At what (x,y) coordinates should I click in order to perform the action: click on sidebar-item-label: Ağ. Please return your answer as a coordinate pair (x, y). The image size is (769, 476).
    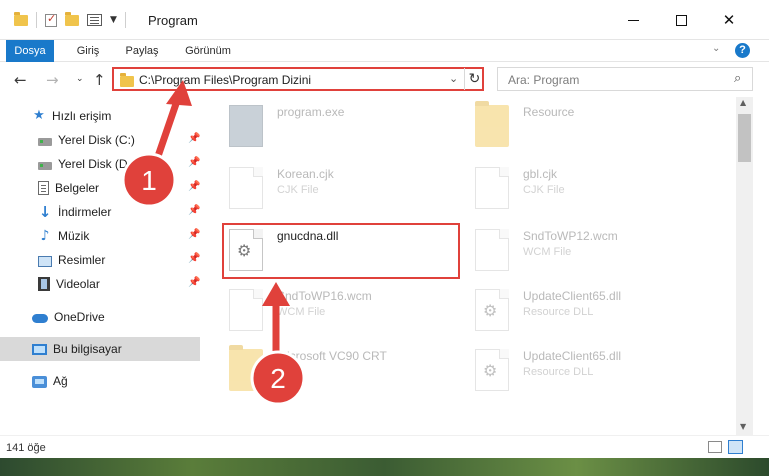
    Looking at the image, I should click on (60, 381).